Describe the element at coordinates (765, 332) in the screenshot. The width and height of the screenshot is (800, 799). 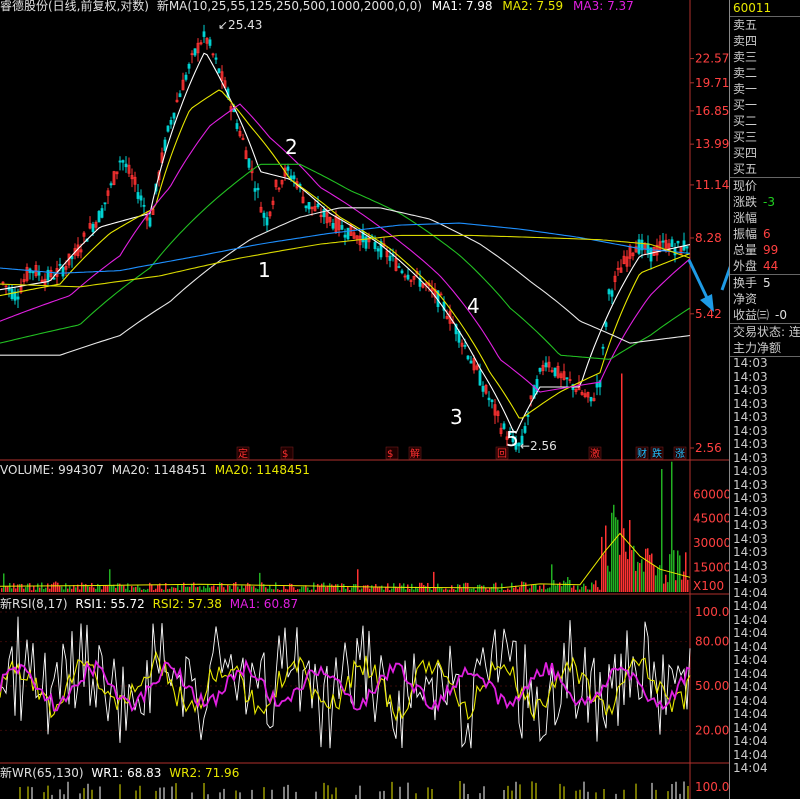
I see `trade-status: 交易状态: 连` at that location.